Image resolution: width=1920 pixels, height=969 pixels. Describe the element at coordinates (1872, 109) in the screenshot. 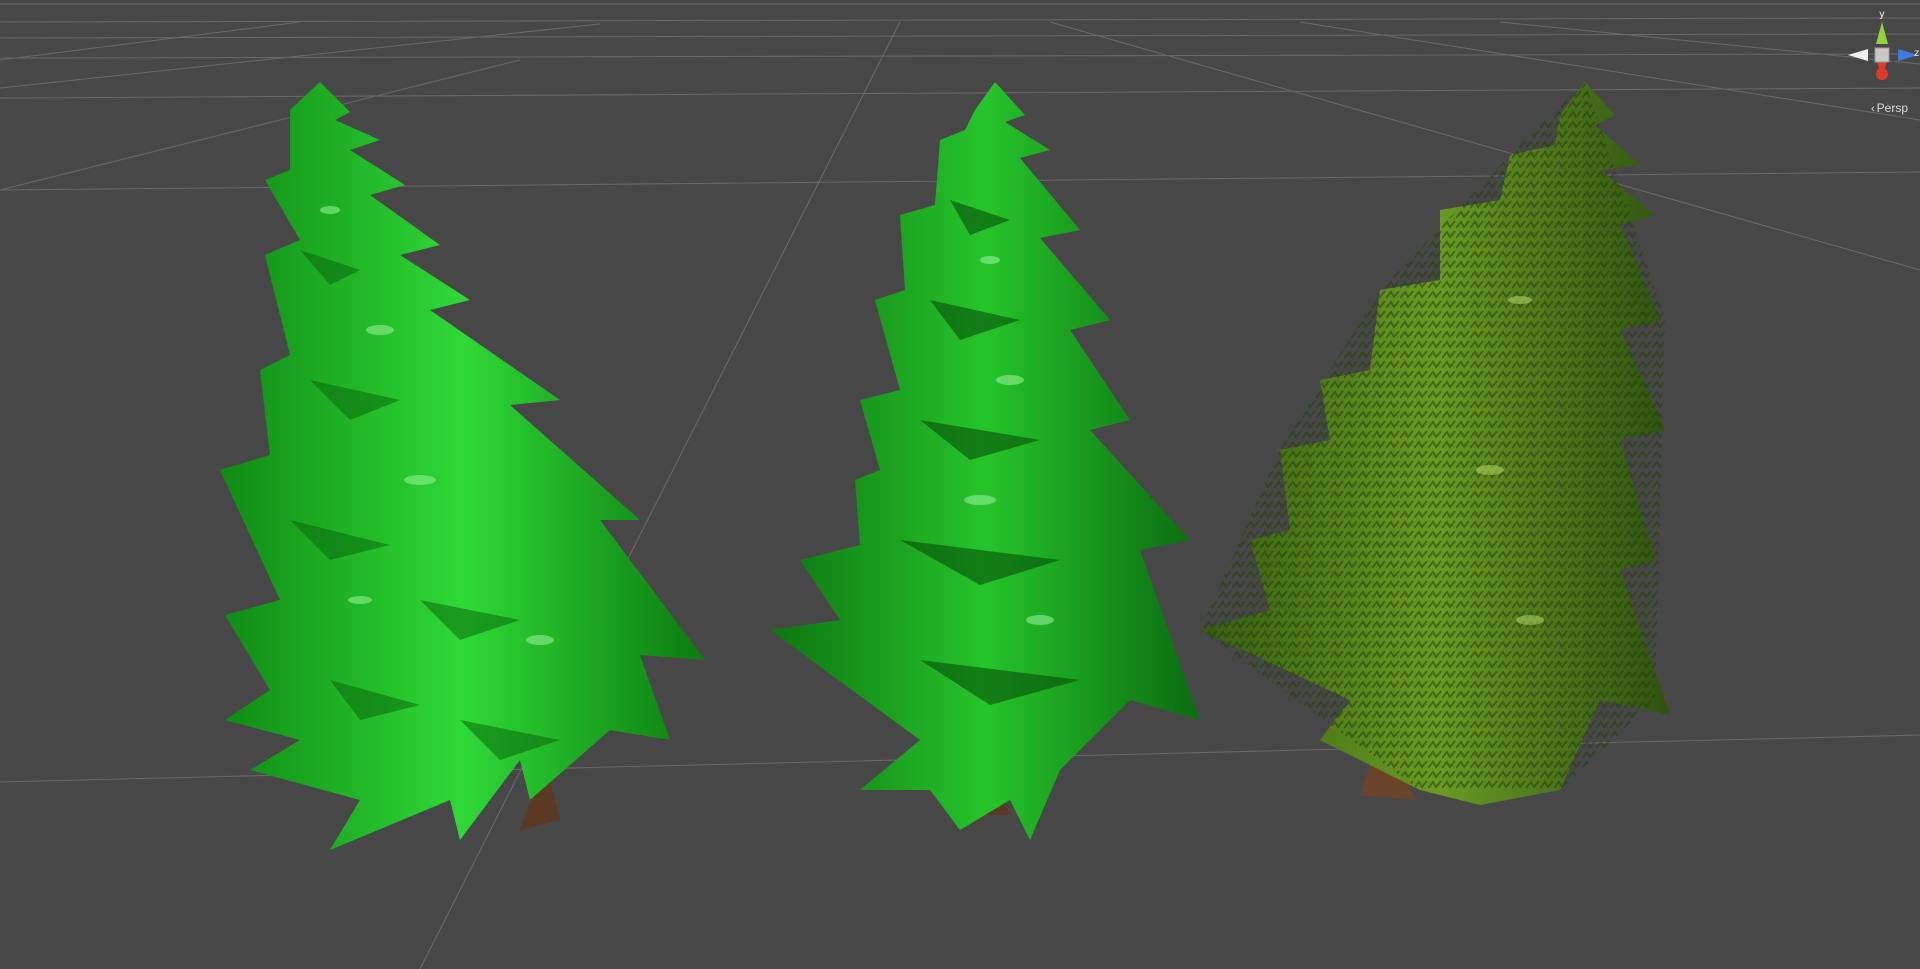

I see `chevron-left-icon: ‹` at that location.